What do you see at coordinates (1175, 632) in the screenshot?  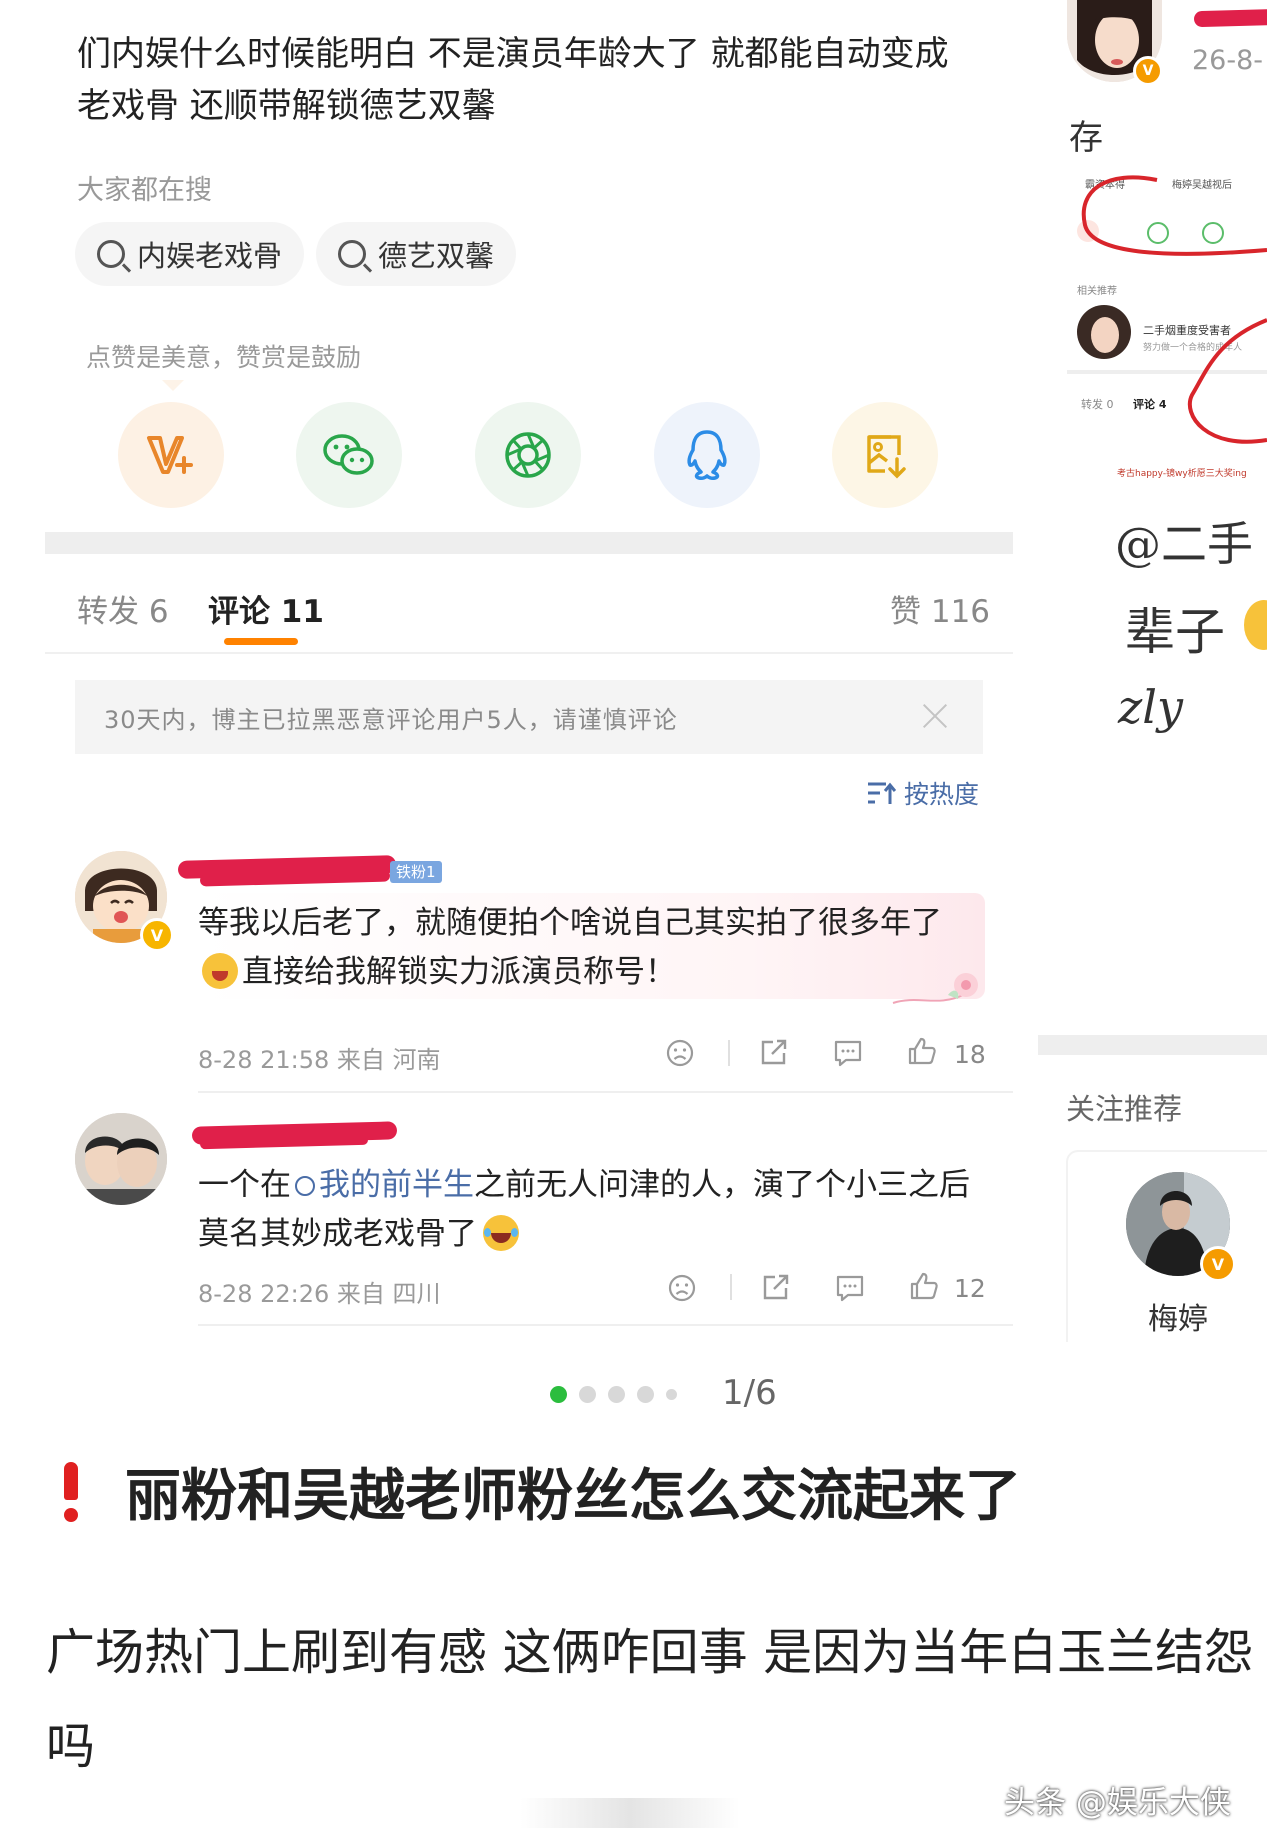 I see `handwritten-text: 辈子` at bounding box center [1175, 632].